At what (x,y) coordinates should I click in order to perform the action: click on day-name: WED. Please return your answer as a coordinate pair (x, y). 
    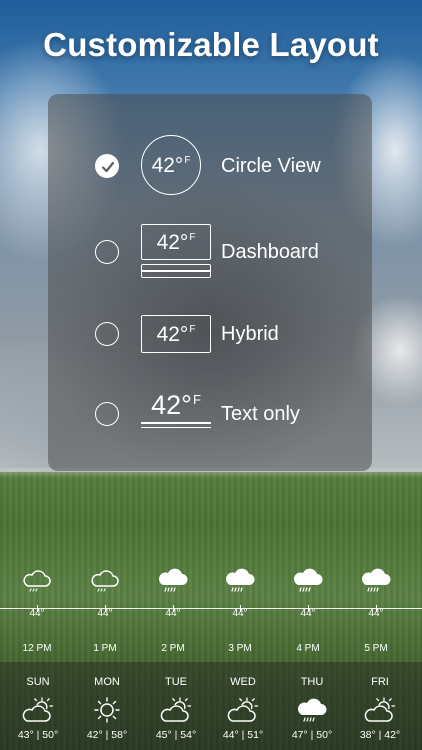
    Looking at the image, I should click on (243, 682).